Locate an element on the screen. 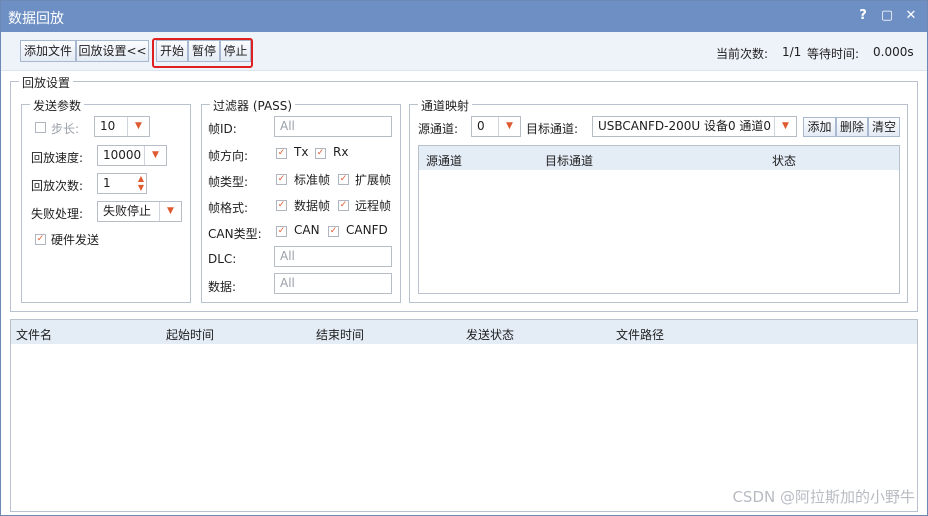  standard-checkbox: ✓ is located at coordinates (281, 179).